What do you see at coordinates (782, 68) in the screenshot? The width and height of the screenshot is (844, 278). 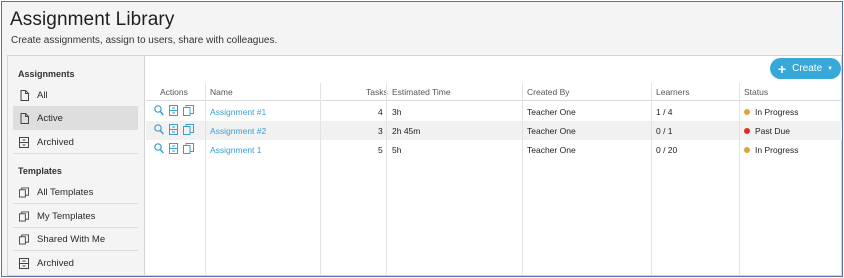 I see `plus-icon: +` at bounding box center [782, 68].